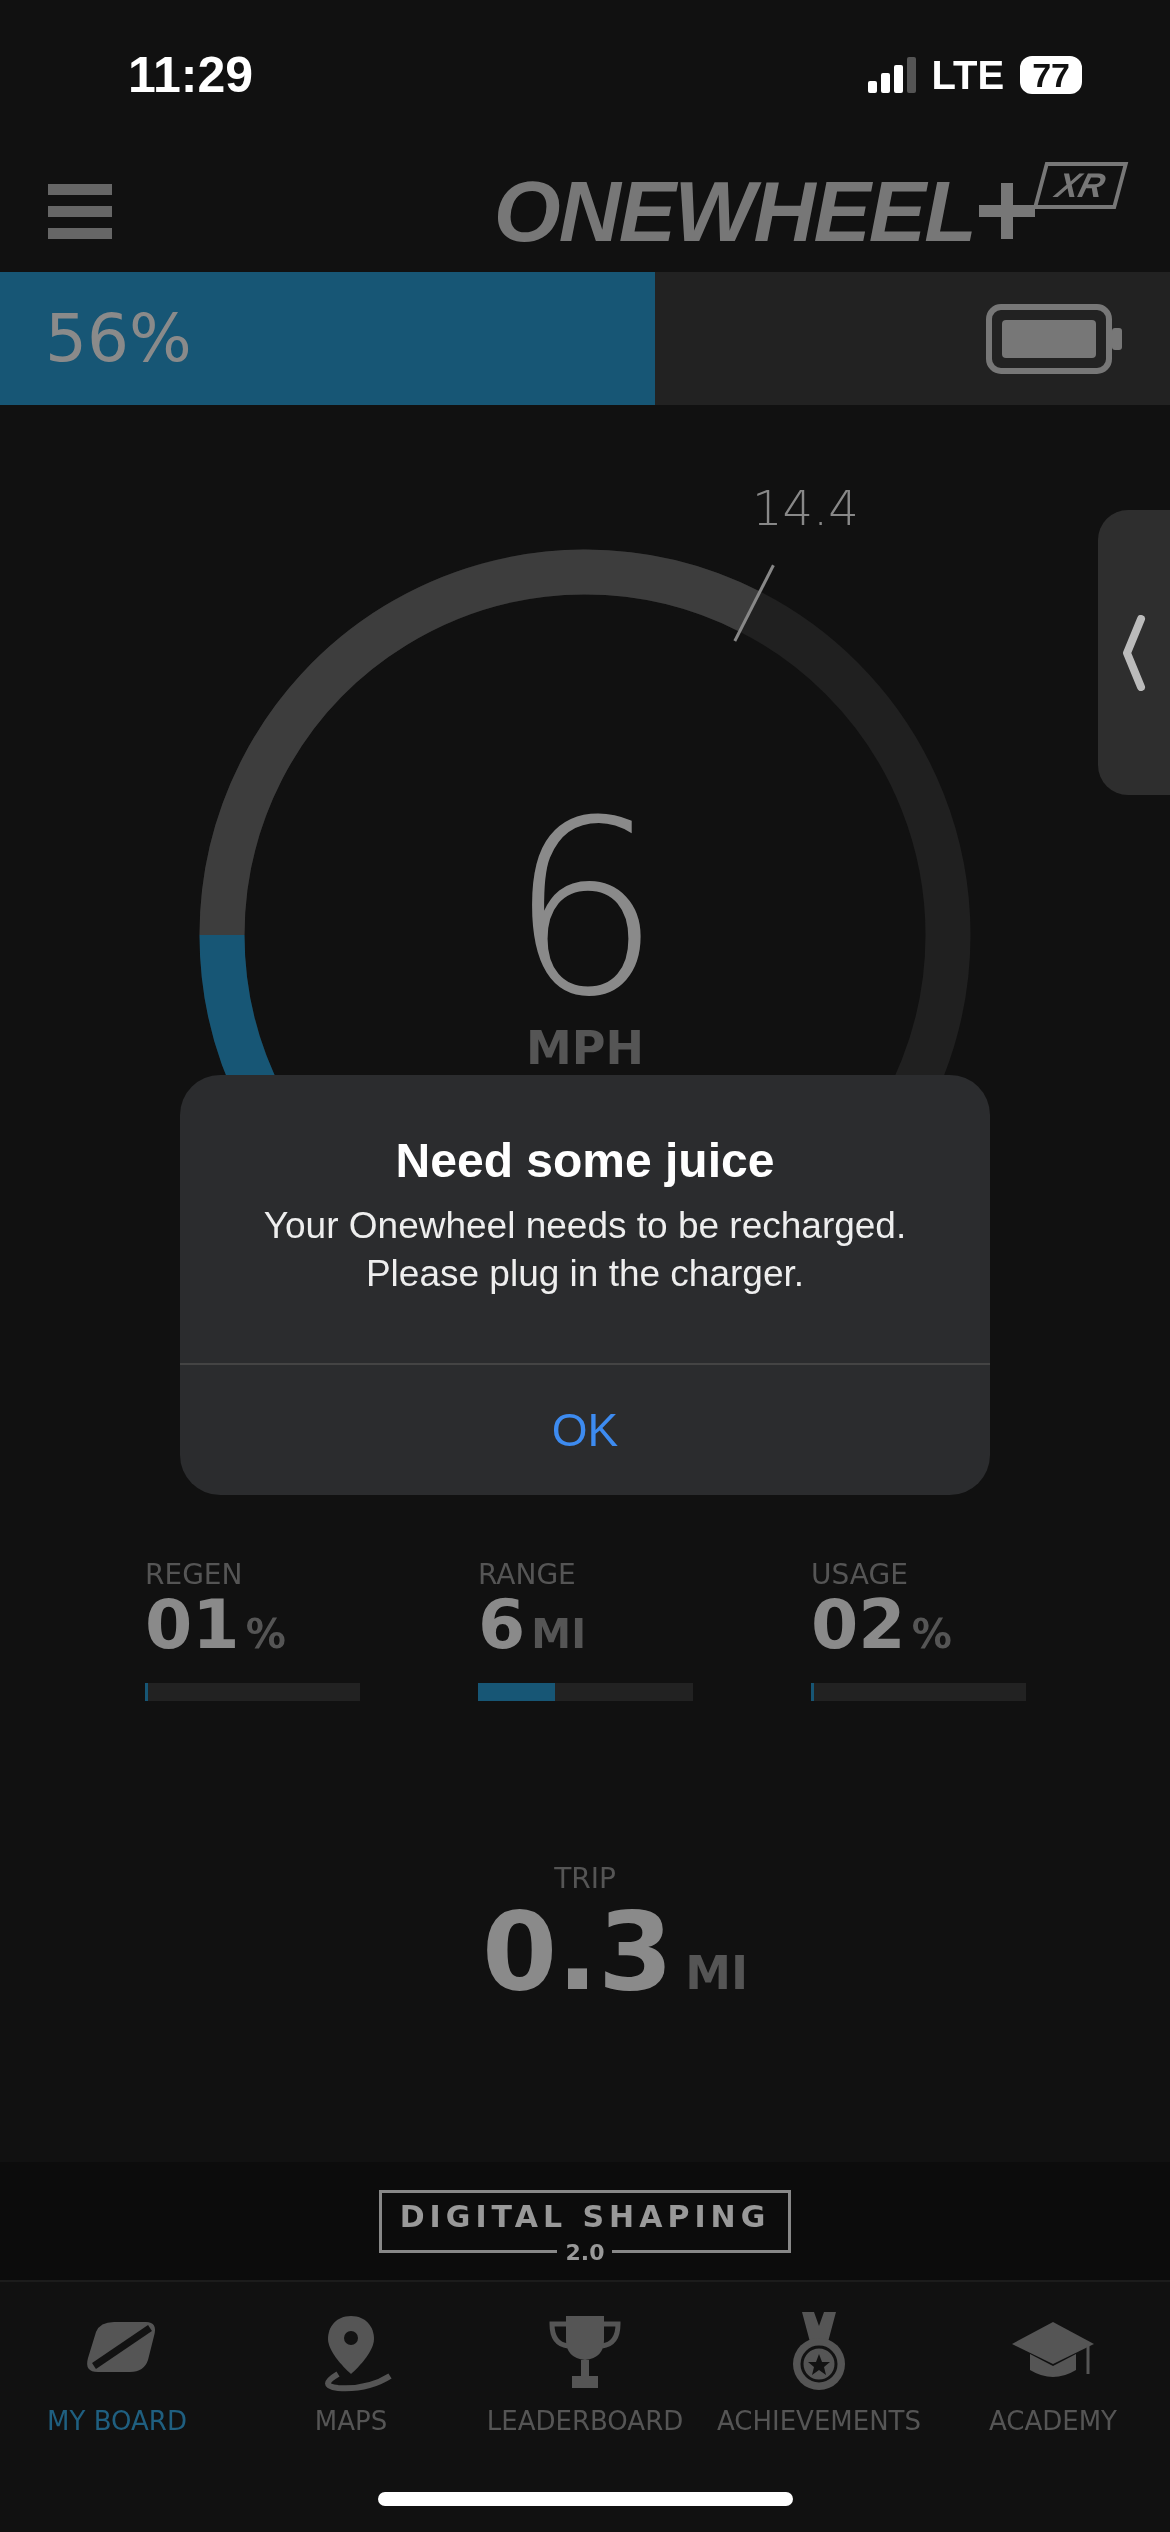 The image size is (1170, 2532). I want to click on alert-message: Your Onewheel needs to be recharged. Please plug in the charger., so click(585, 1250).